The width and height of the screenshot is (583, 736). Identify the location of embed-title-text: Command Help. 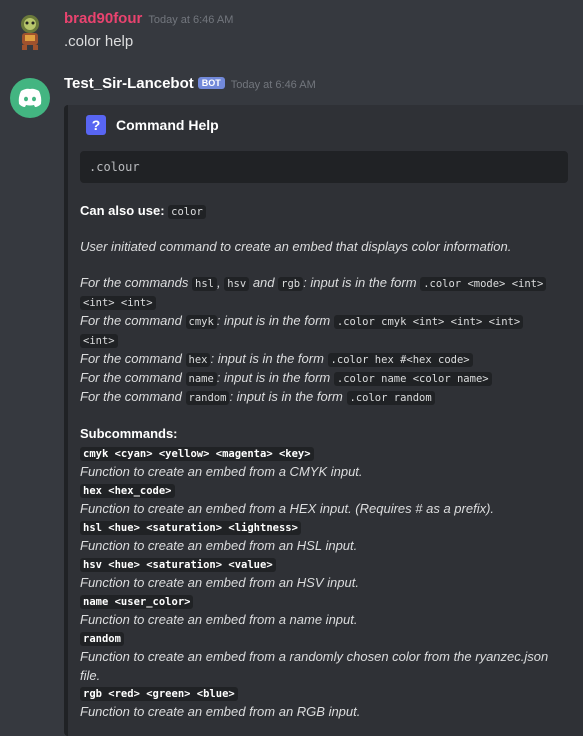
(167, 125).